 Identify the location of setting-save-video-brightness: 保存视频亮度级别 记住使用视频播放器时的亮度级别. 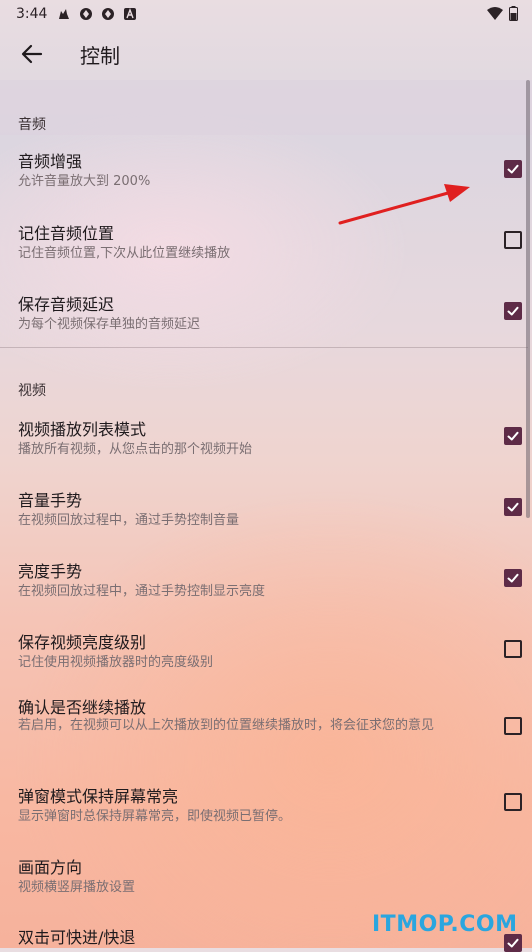
(266, 657).